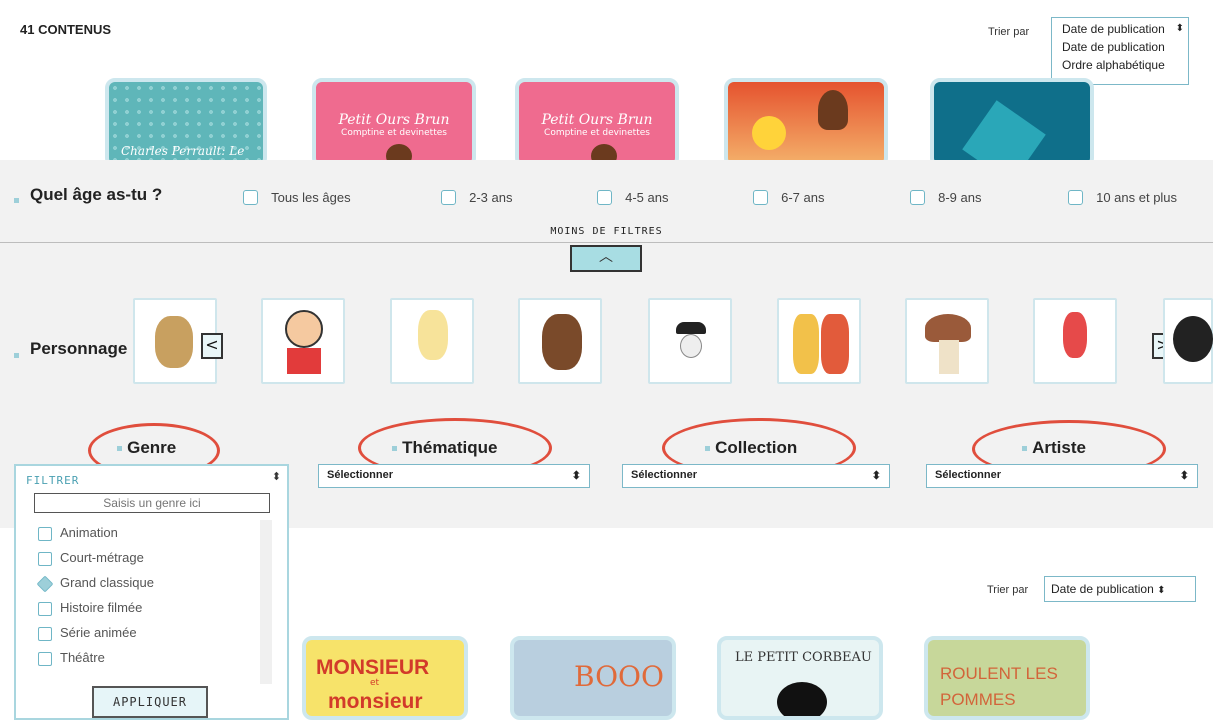  What do you see at coordinates (647, 197) in the screenshot?
I see `age-option-label: 4-5 ans` at bounding box center [647, 197].